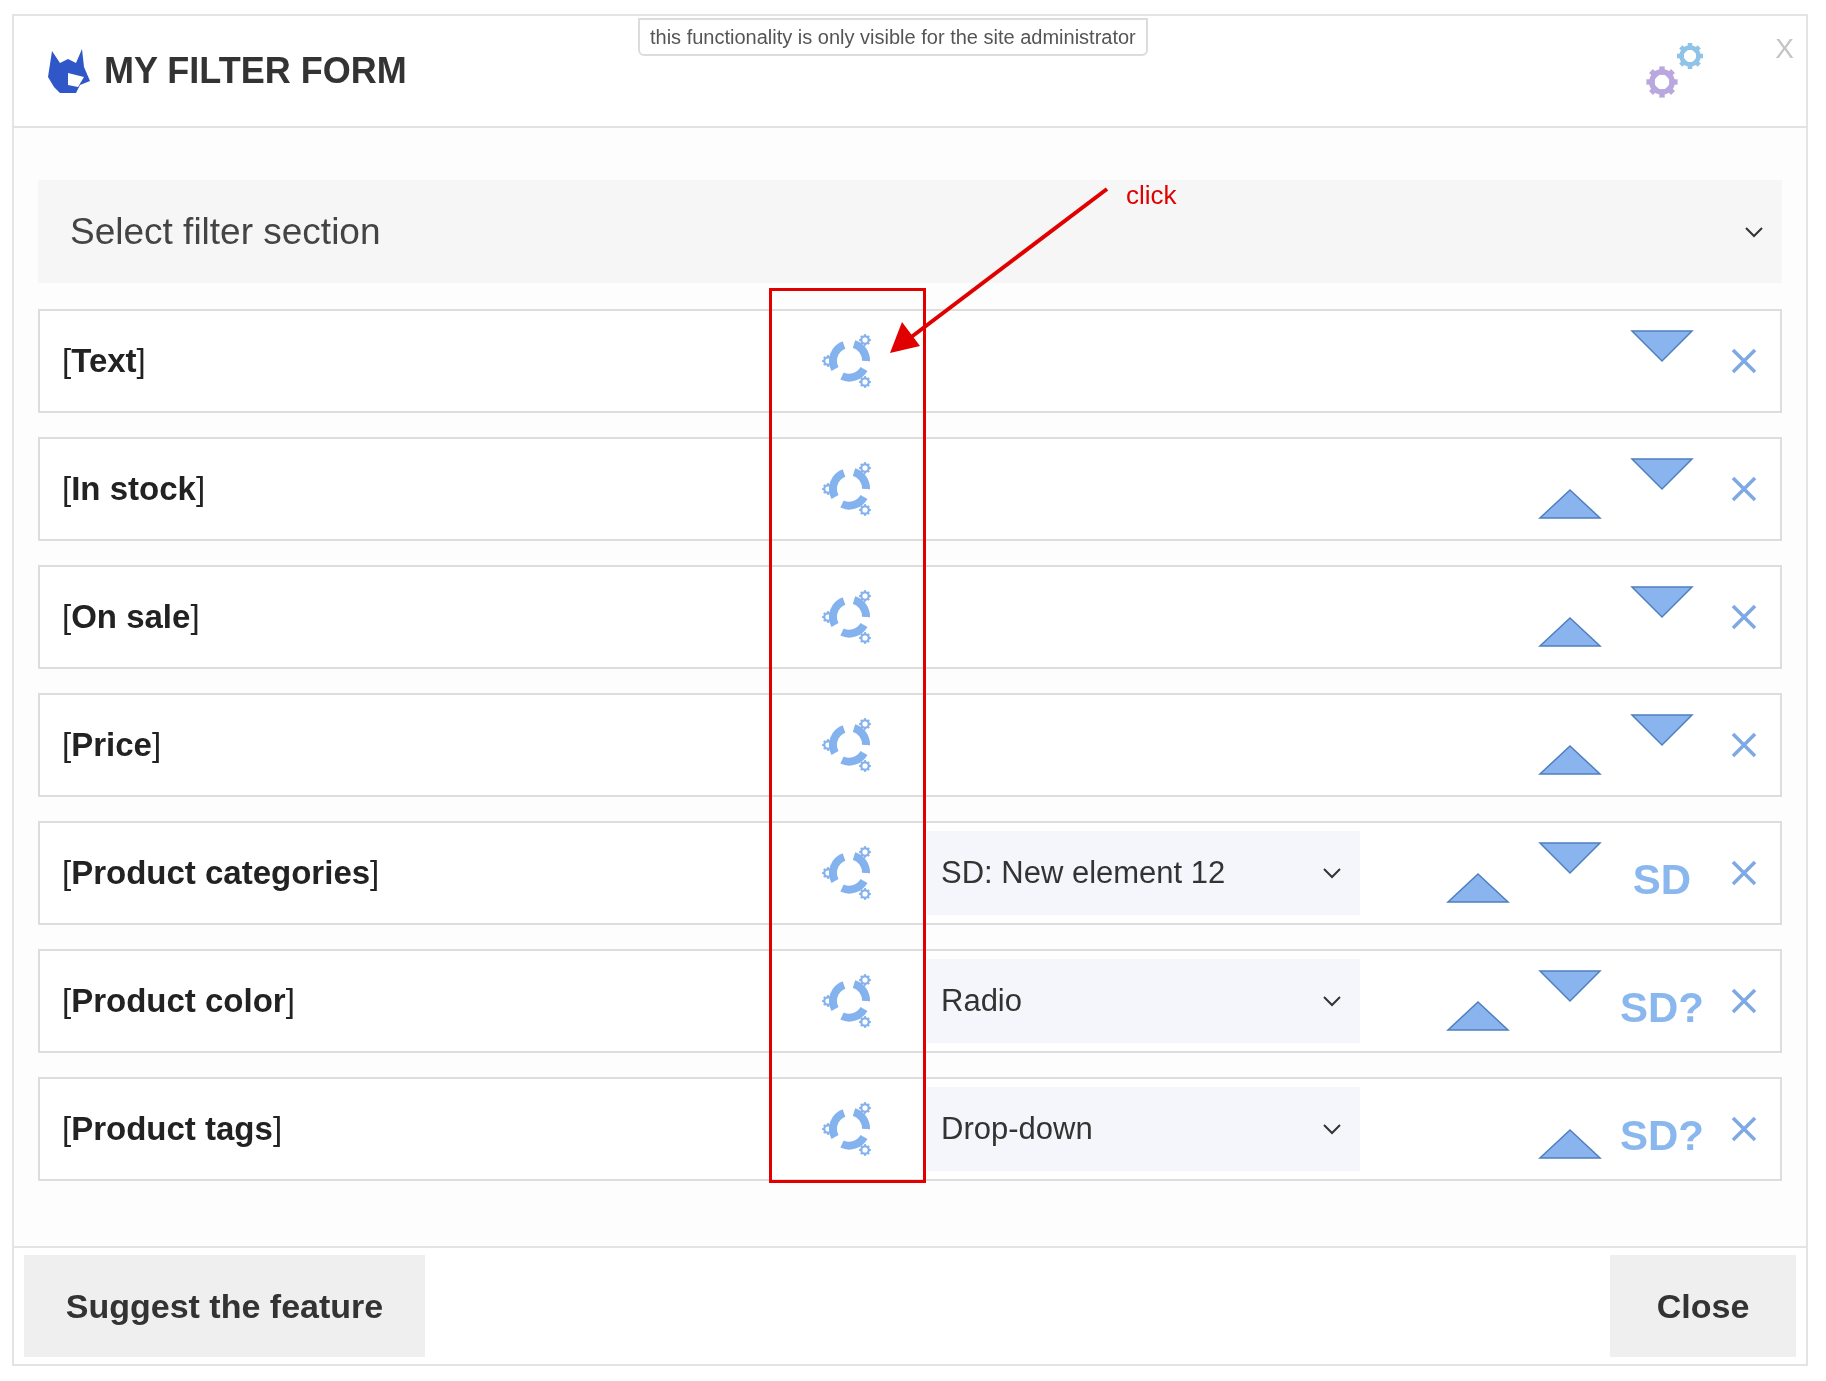 This screenshot has height=1381, width=1826. Describe the element at coordinates (68, 71) in the screenshot. I see `husky-logo-icon` at that location.